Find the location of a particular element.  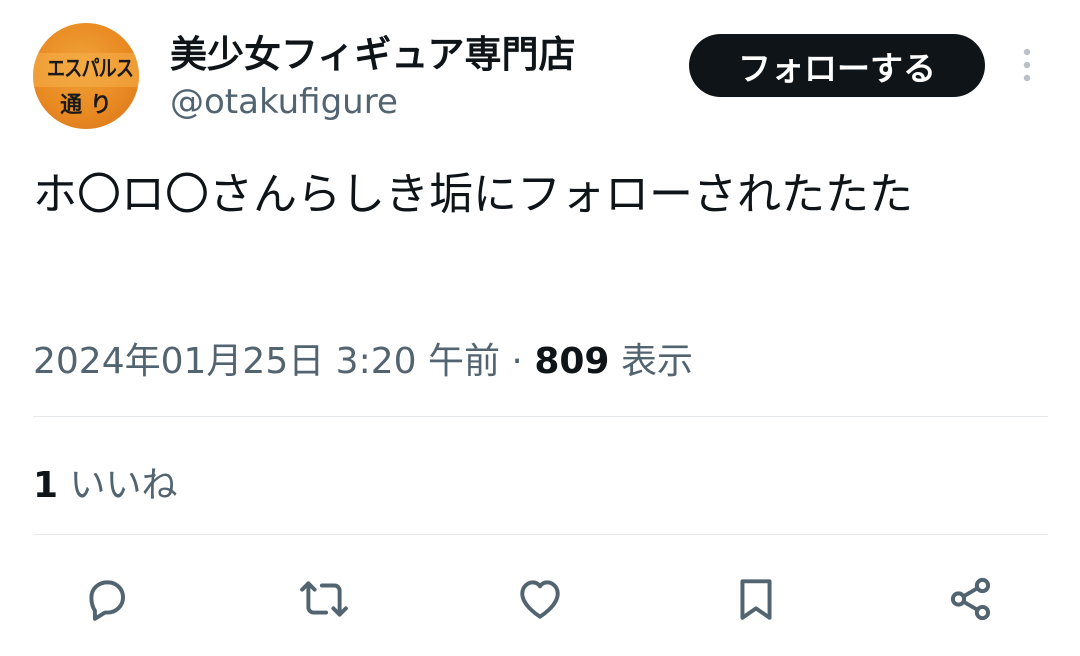

bookmark-icon is located at coordinates (756, 599).